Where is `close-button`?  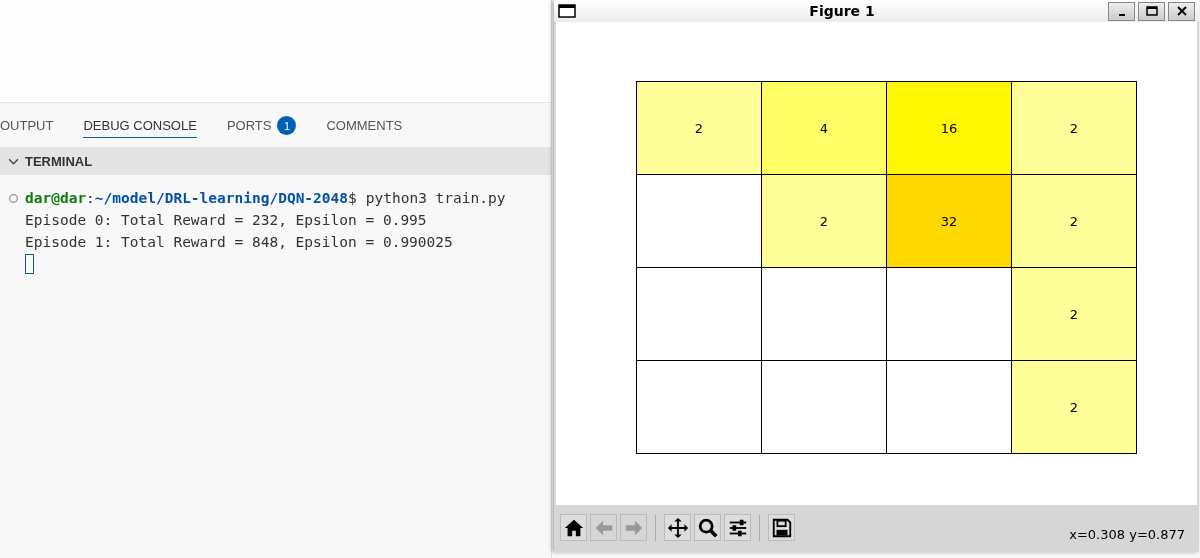
close-button is located at coordinates (1181, 11).